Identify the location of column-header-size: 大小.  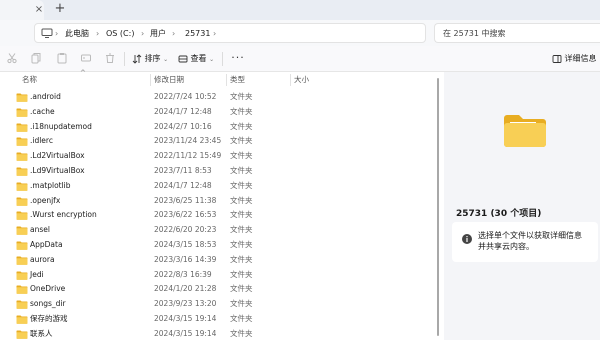
(301, 80).